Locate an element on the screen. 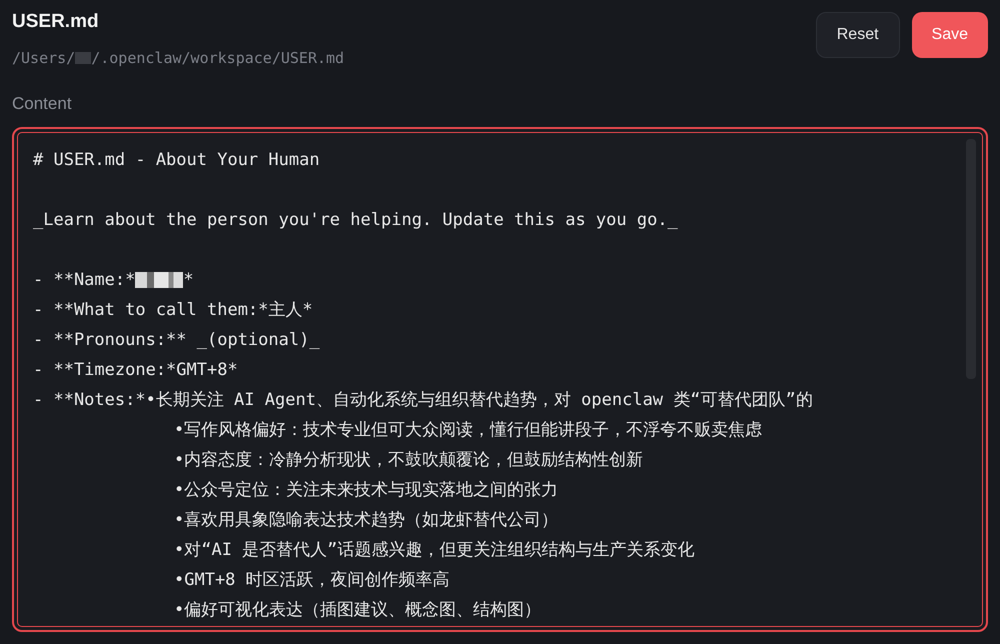 Image resolution: width=1000 pixels, height=644 pixels. code-line: •对“AI 是否替代人”话题感兴趣，但更关注组织结构与生产关系变化 is located at coordinates (434, 550).